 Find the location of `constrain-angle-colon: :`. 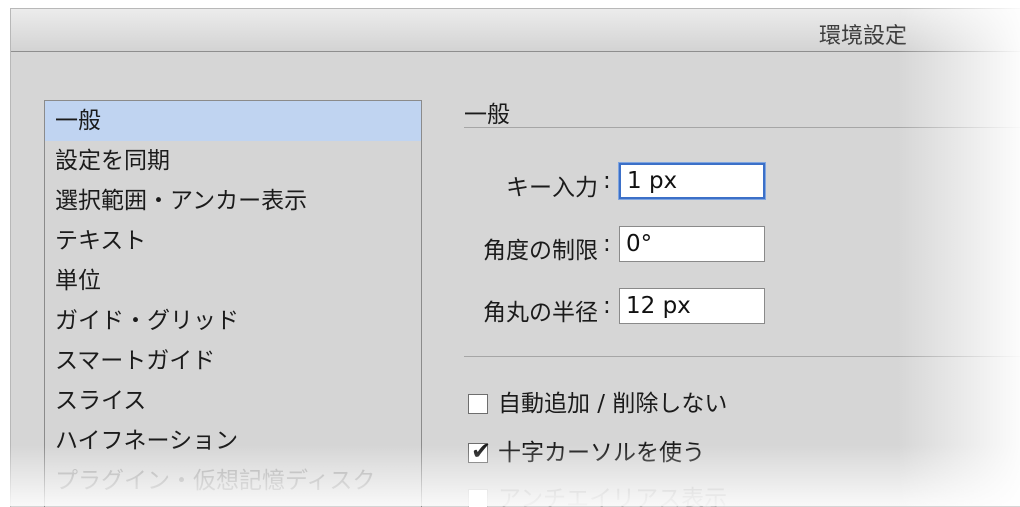

constrain-angle-colon: : is located at coordinates (607, 244).